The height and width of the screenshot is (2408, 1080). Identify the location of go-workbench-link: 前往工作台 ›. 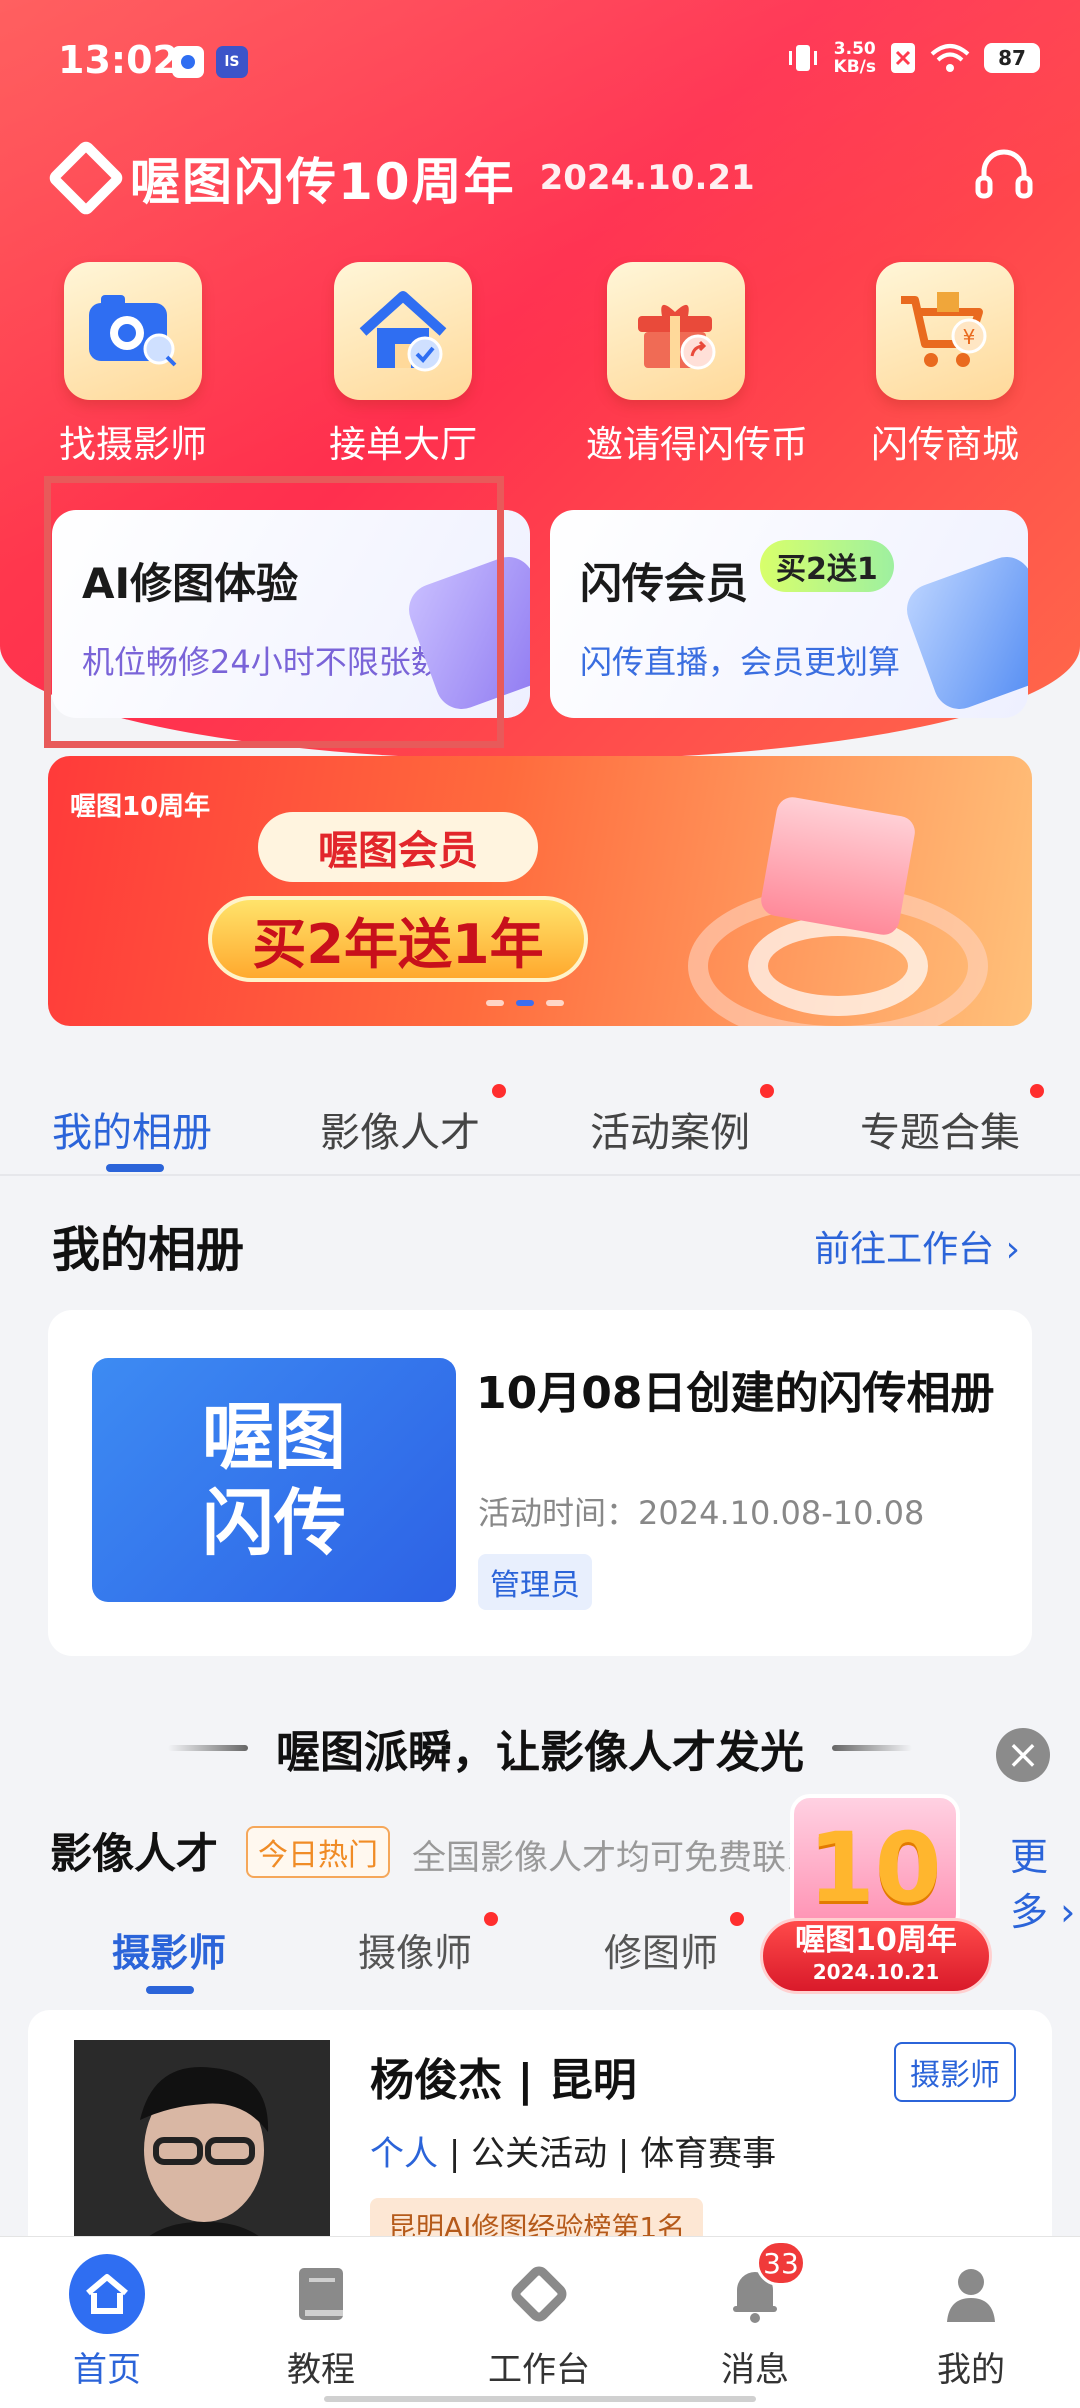
(917, 1246).